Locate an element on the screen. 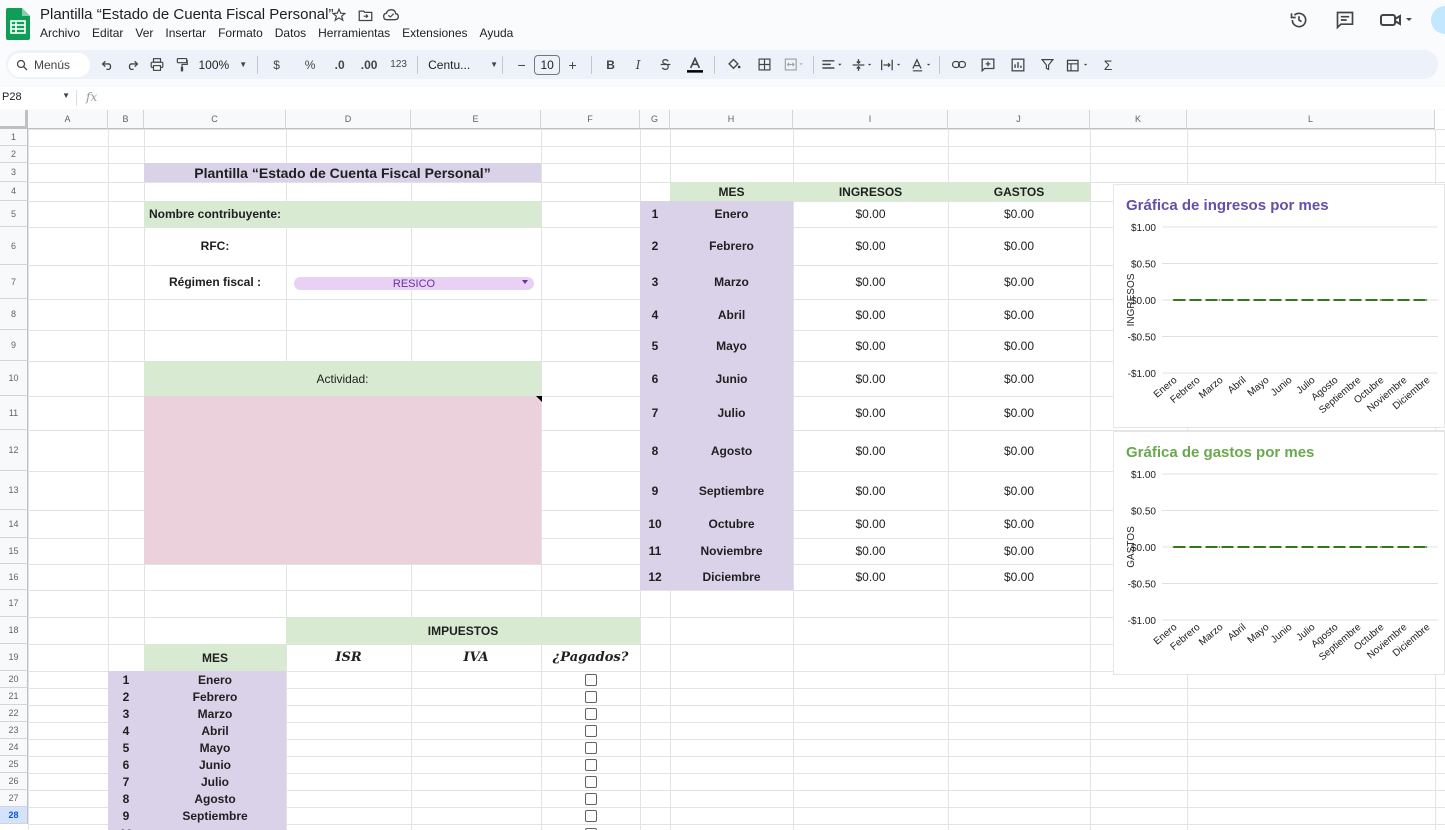 The width and height of the screenshot is (1445, 830). row-header: 27 is located at coordinates (14, 798).